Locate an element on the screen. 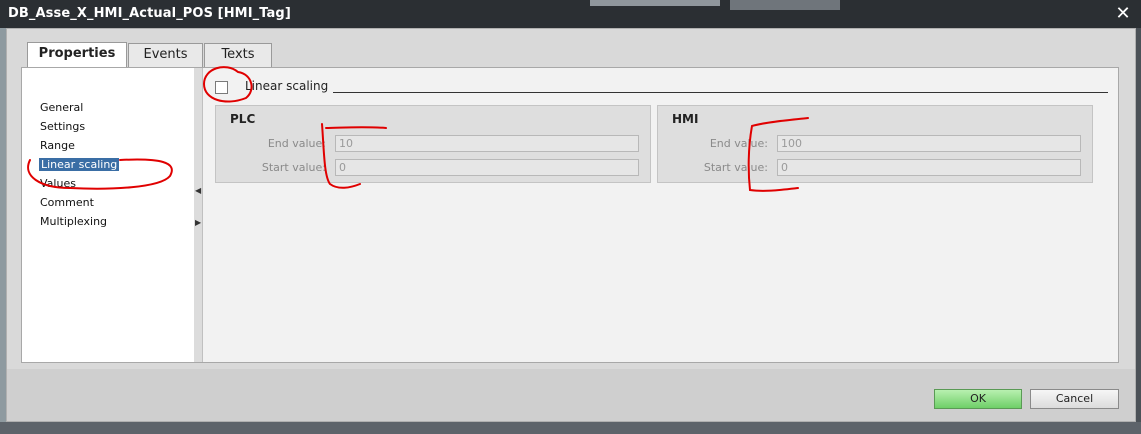 The width and height of the screenshot is (1141, 434). nav-item-settings: Settings is located at coordinates (108, 127).